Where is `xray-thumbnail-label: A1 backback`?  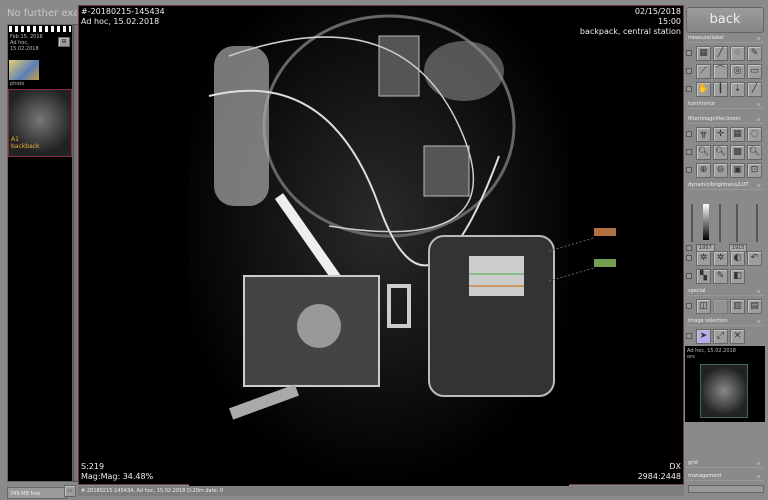
xray-thumbnail-label: A1 backback is located at coordinates (25, 143).